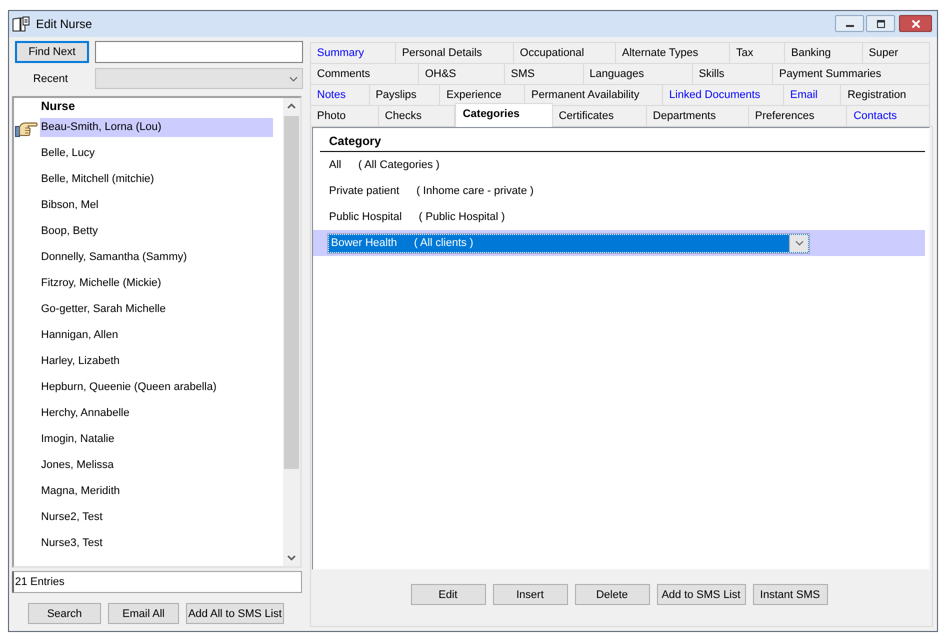 This screenshot has width=945, height=643. I want to click on column-header: Category, so click(622, 140).